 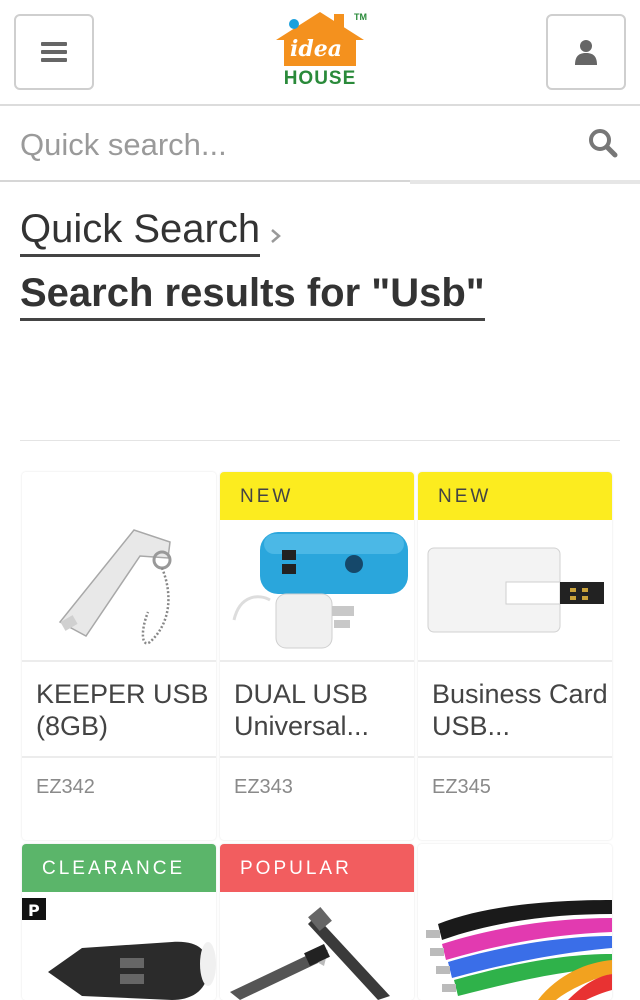 I want to click on product-image: P, so click(x=119, y=946).